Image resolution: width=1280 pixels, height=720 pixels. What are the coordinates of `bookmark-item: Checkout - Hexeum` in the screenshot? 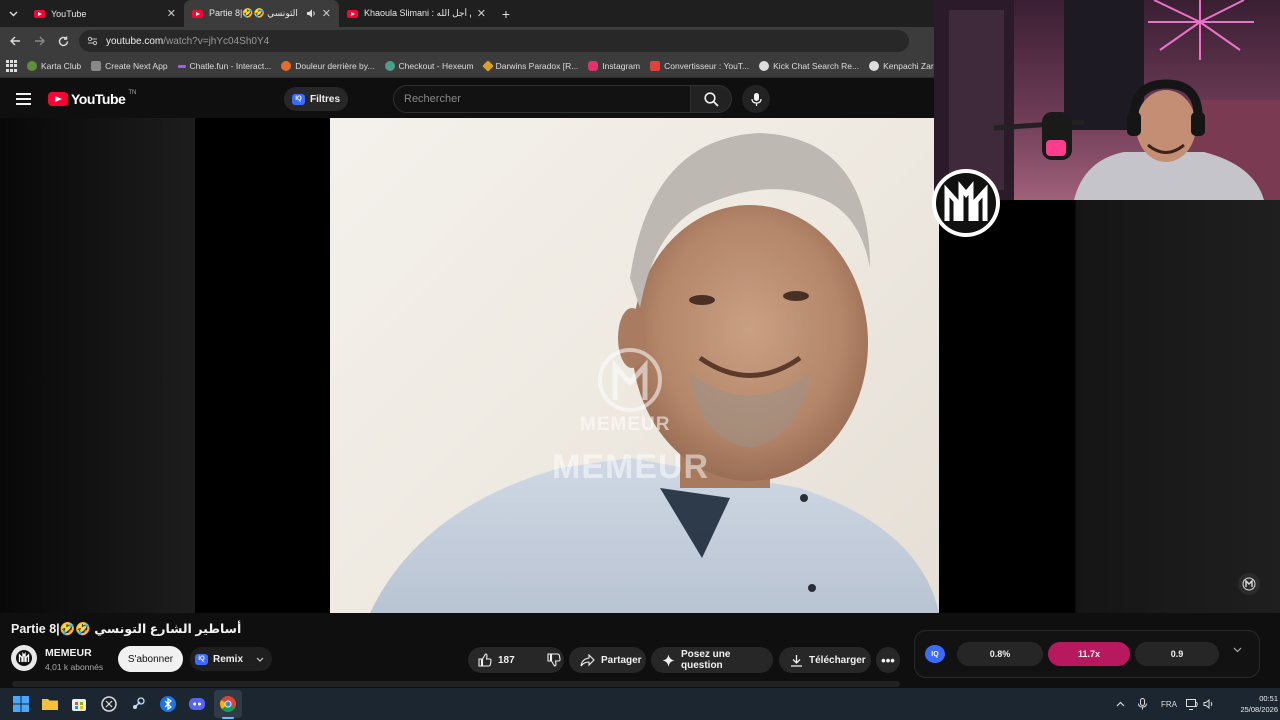 It's located at (429, 66).